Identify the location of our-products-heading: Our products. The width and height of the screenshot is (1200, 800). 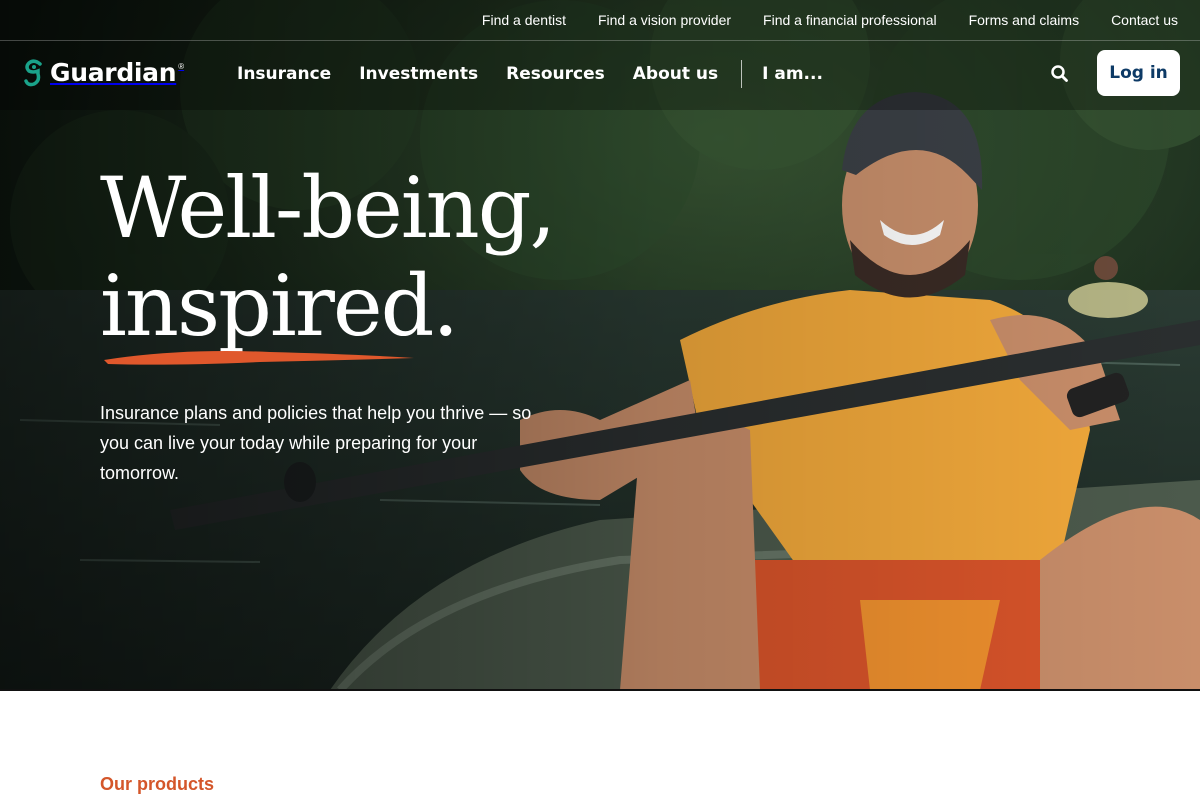
(157, 784).